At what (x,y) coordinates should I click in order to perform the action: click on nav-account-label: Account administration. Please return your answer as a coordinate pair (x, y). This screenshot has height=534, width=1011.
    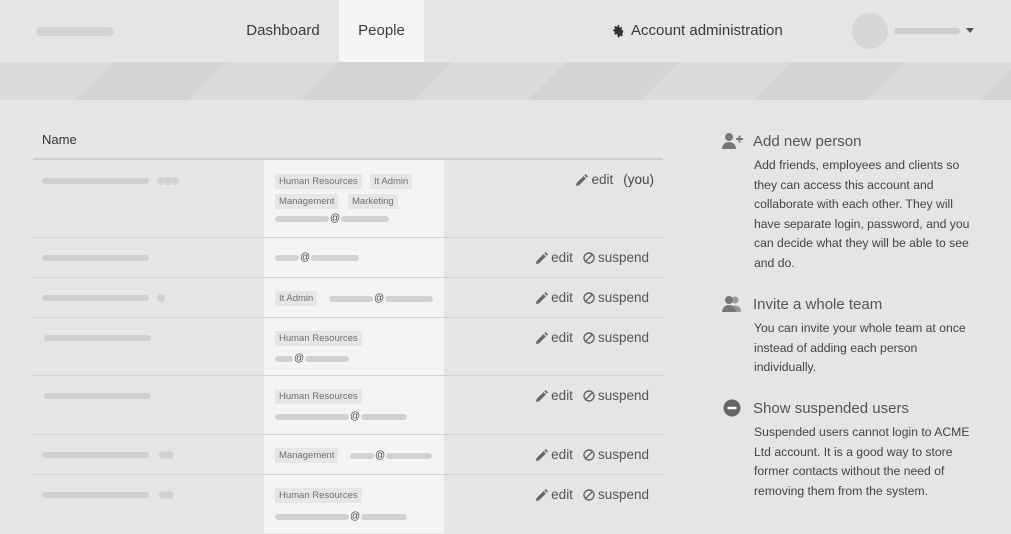
    Looking at the image, I should click on (707, 30).